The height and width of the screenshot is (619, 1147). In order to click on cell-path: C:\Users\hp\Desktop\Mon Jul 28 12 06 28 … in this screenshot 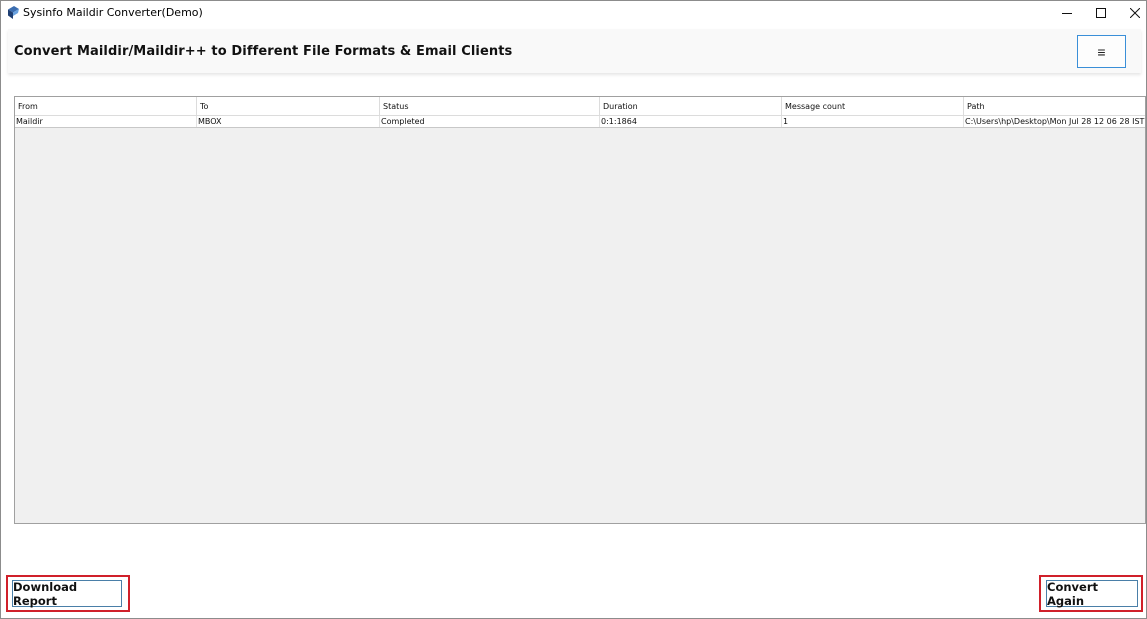, I will do `click(1055, 121)`.